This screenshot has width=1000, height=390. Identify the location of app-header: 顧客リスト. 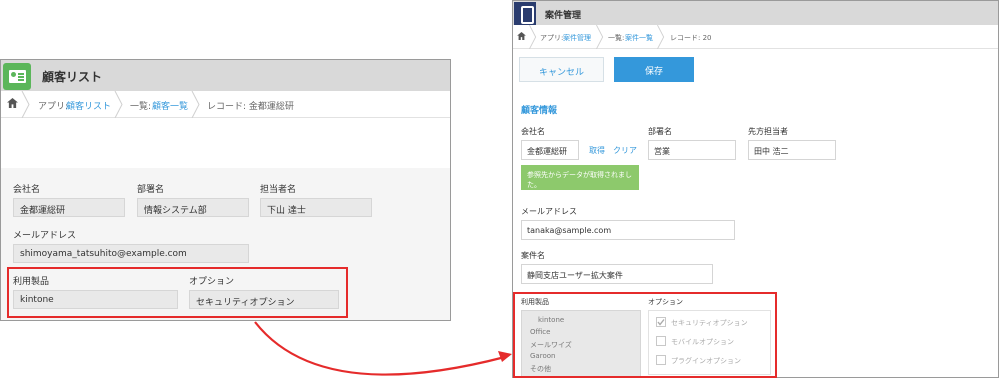
(225, 75).